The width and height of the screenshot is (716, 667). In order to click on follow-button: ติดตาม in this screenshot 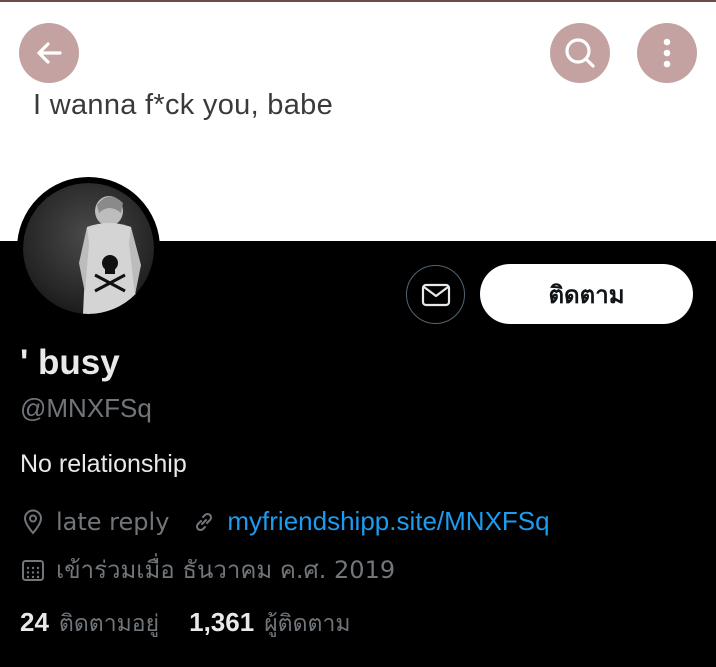, I will do `click(586, 294)`.